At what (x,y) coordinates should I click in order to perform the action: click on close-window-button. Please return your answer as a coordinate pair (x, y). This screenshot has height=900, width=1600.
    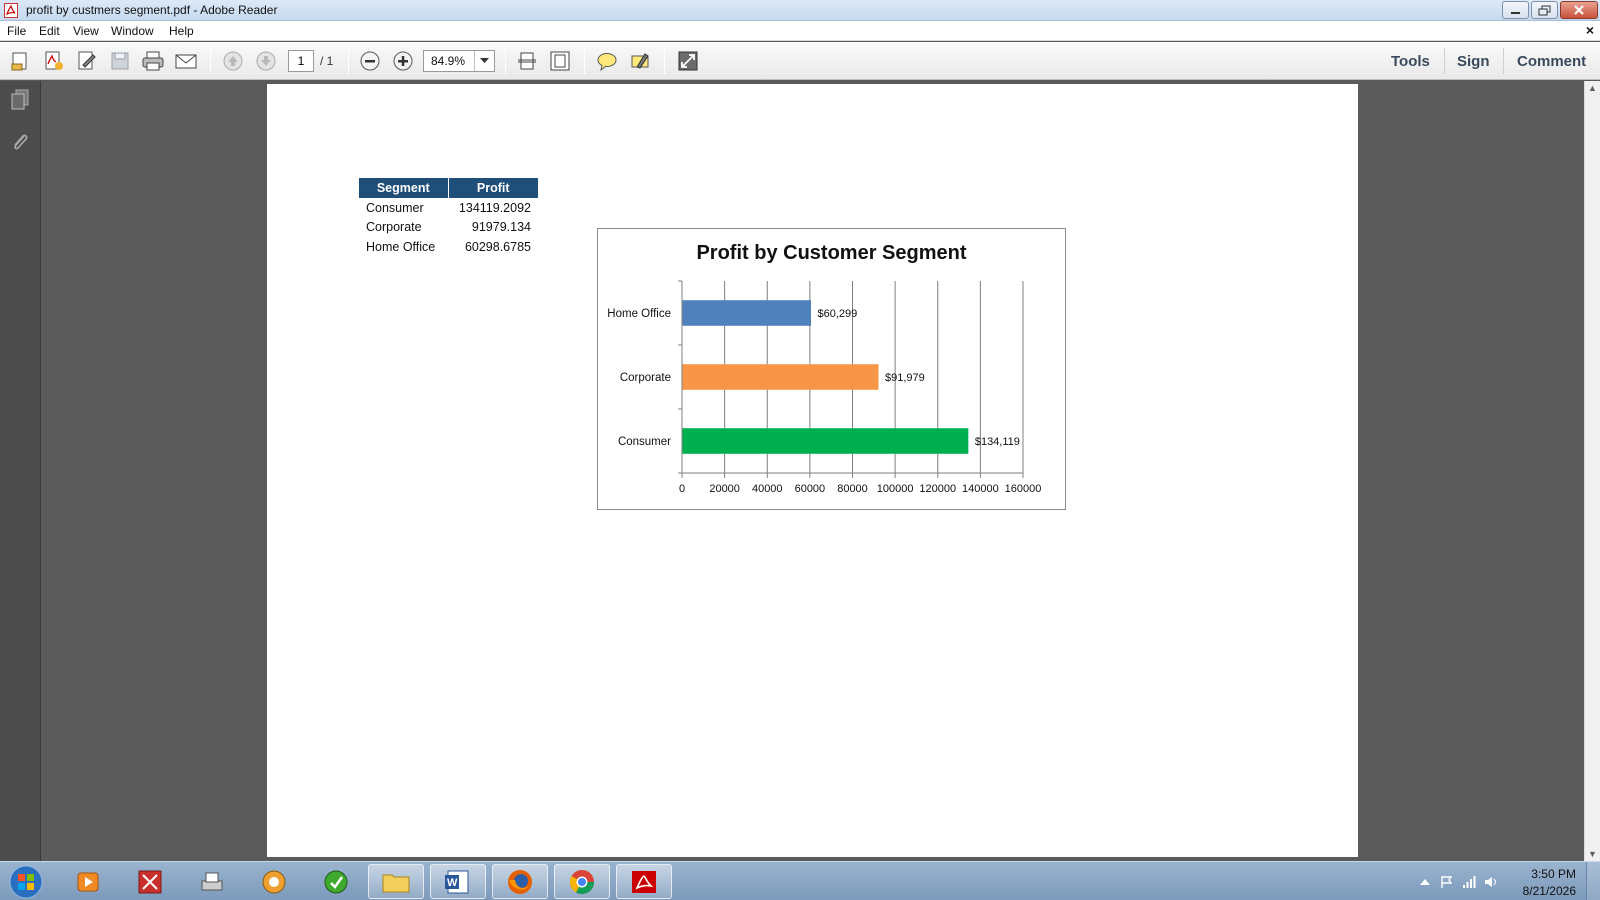
    Looking at the image, I should click on (1579, 10).